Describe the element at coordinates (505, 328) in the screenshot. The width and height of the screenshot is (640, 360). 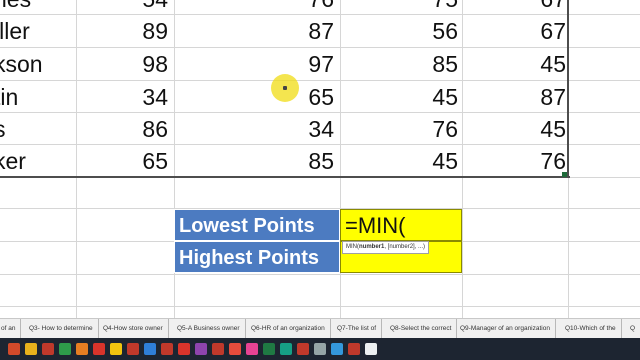
I see `sheet-tab: Q9-Manager of an organization` at that location.